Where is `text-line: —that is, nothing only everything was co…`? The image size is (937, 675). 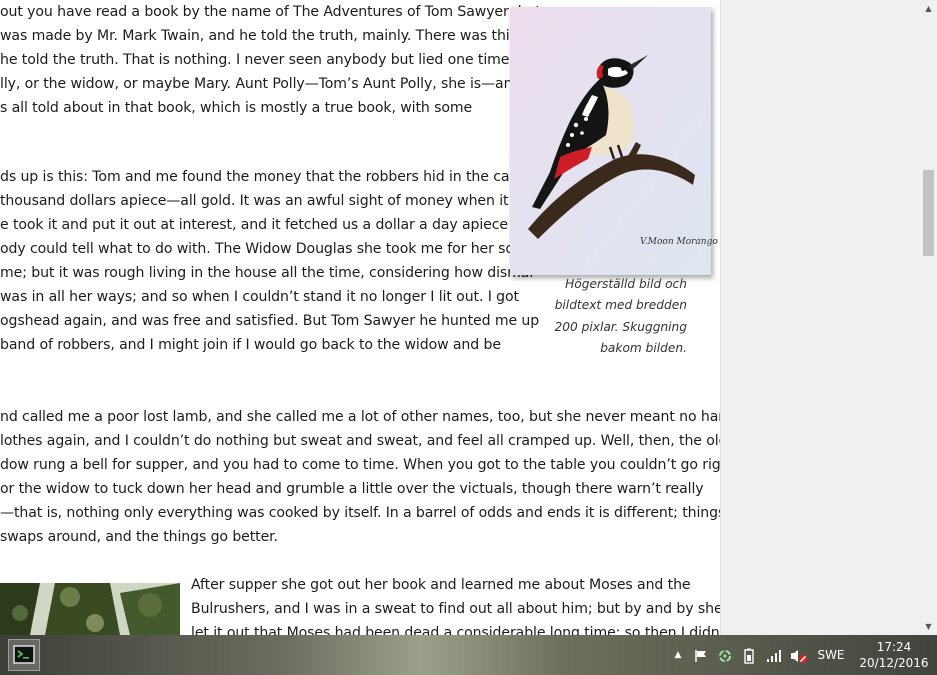
text-line: —that is, nothing only everything was co… is located at coordinates (360, 513).